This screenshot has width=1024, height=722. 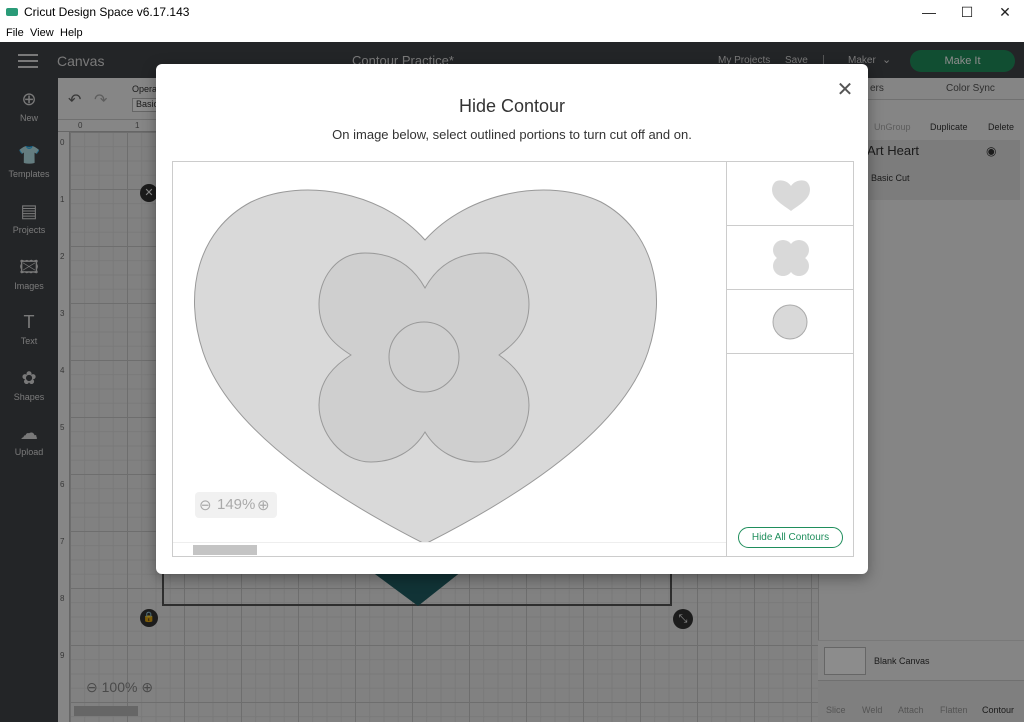 I want to click on circle-contour, so click(x=424, y=357).